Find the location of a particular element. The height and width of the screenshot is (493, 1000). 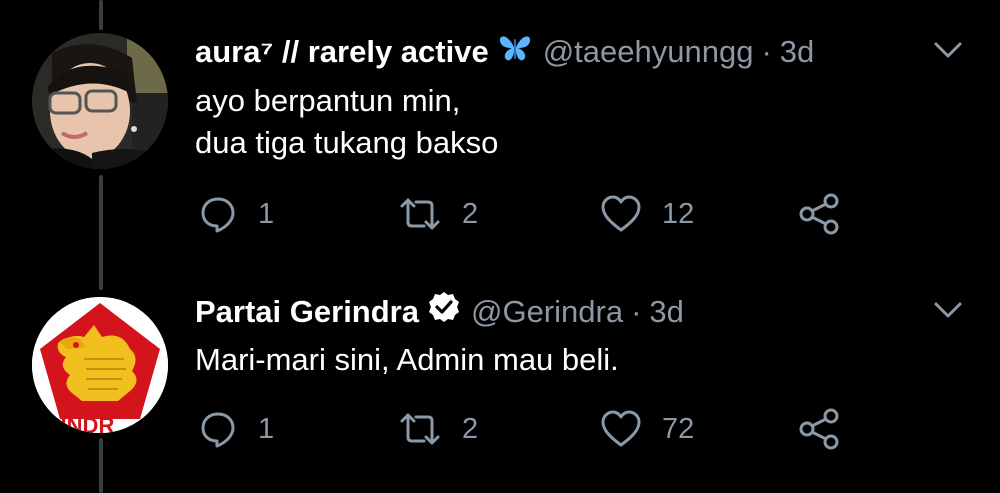

user-photo is located at coordinates (100, 101).